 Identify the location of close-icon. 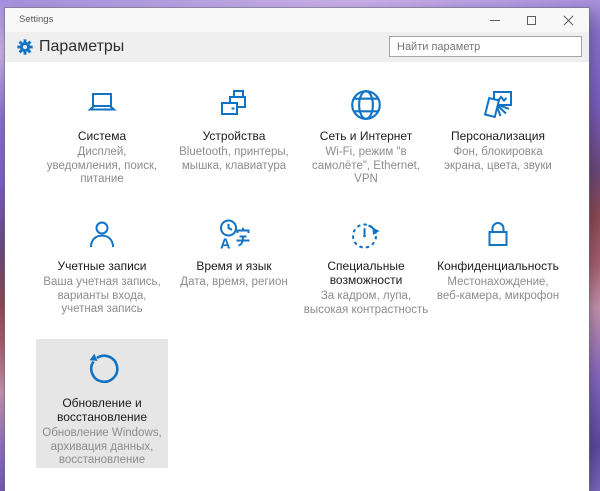
(568, 20).